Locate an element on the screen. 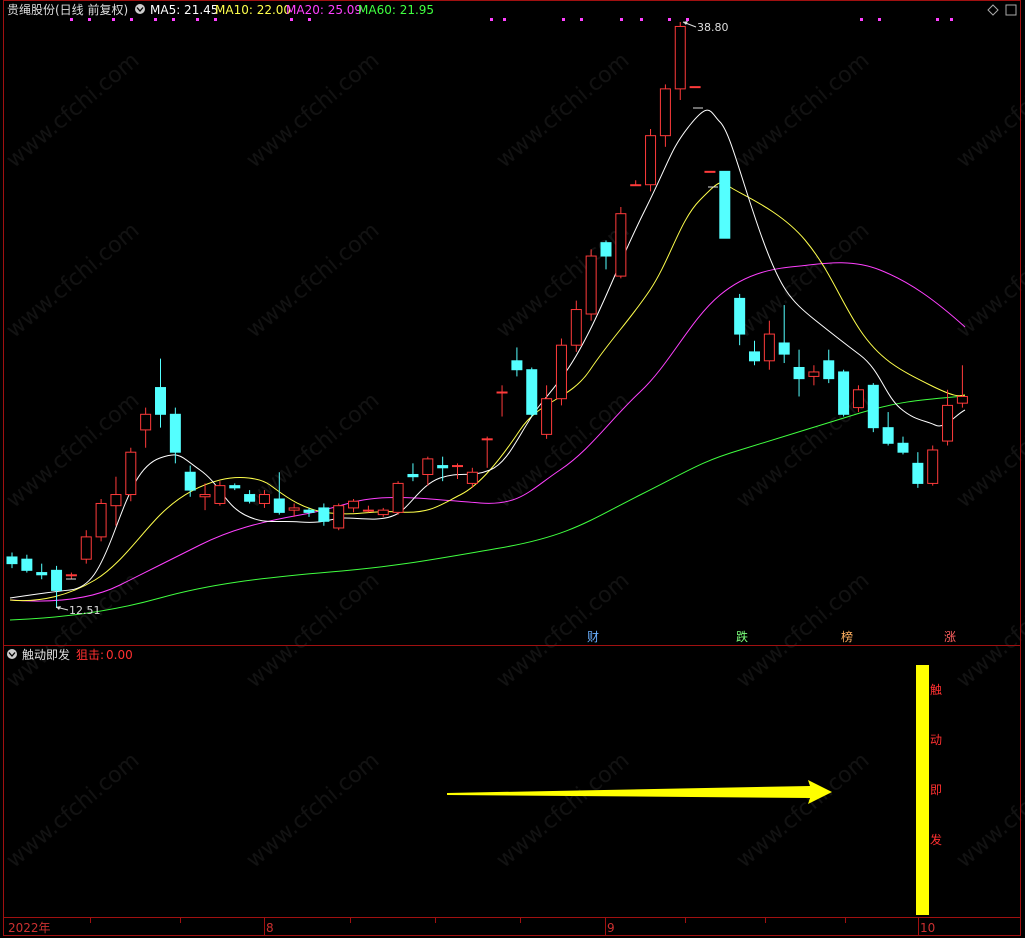 The width and height of the screenshot is (1025, 938). expand-icon is located at coordinates (1011, 10).